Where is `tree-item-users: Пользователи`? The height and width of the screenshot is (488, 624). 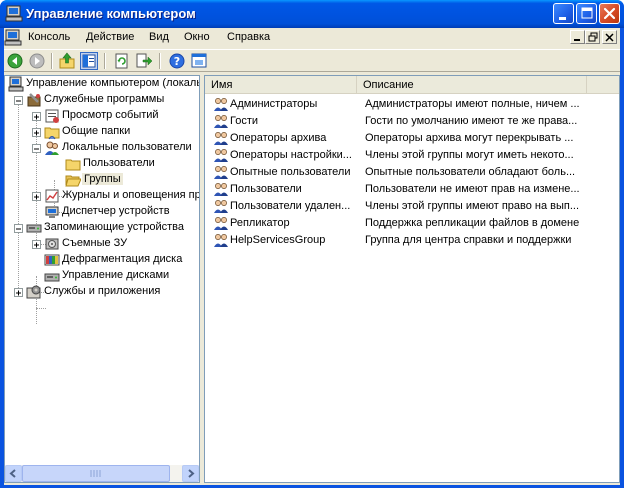
tree-item-users: Пользователи is located at coordinates (119, 163).